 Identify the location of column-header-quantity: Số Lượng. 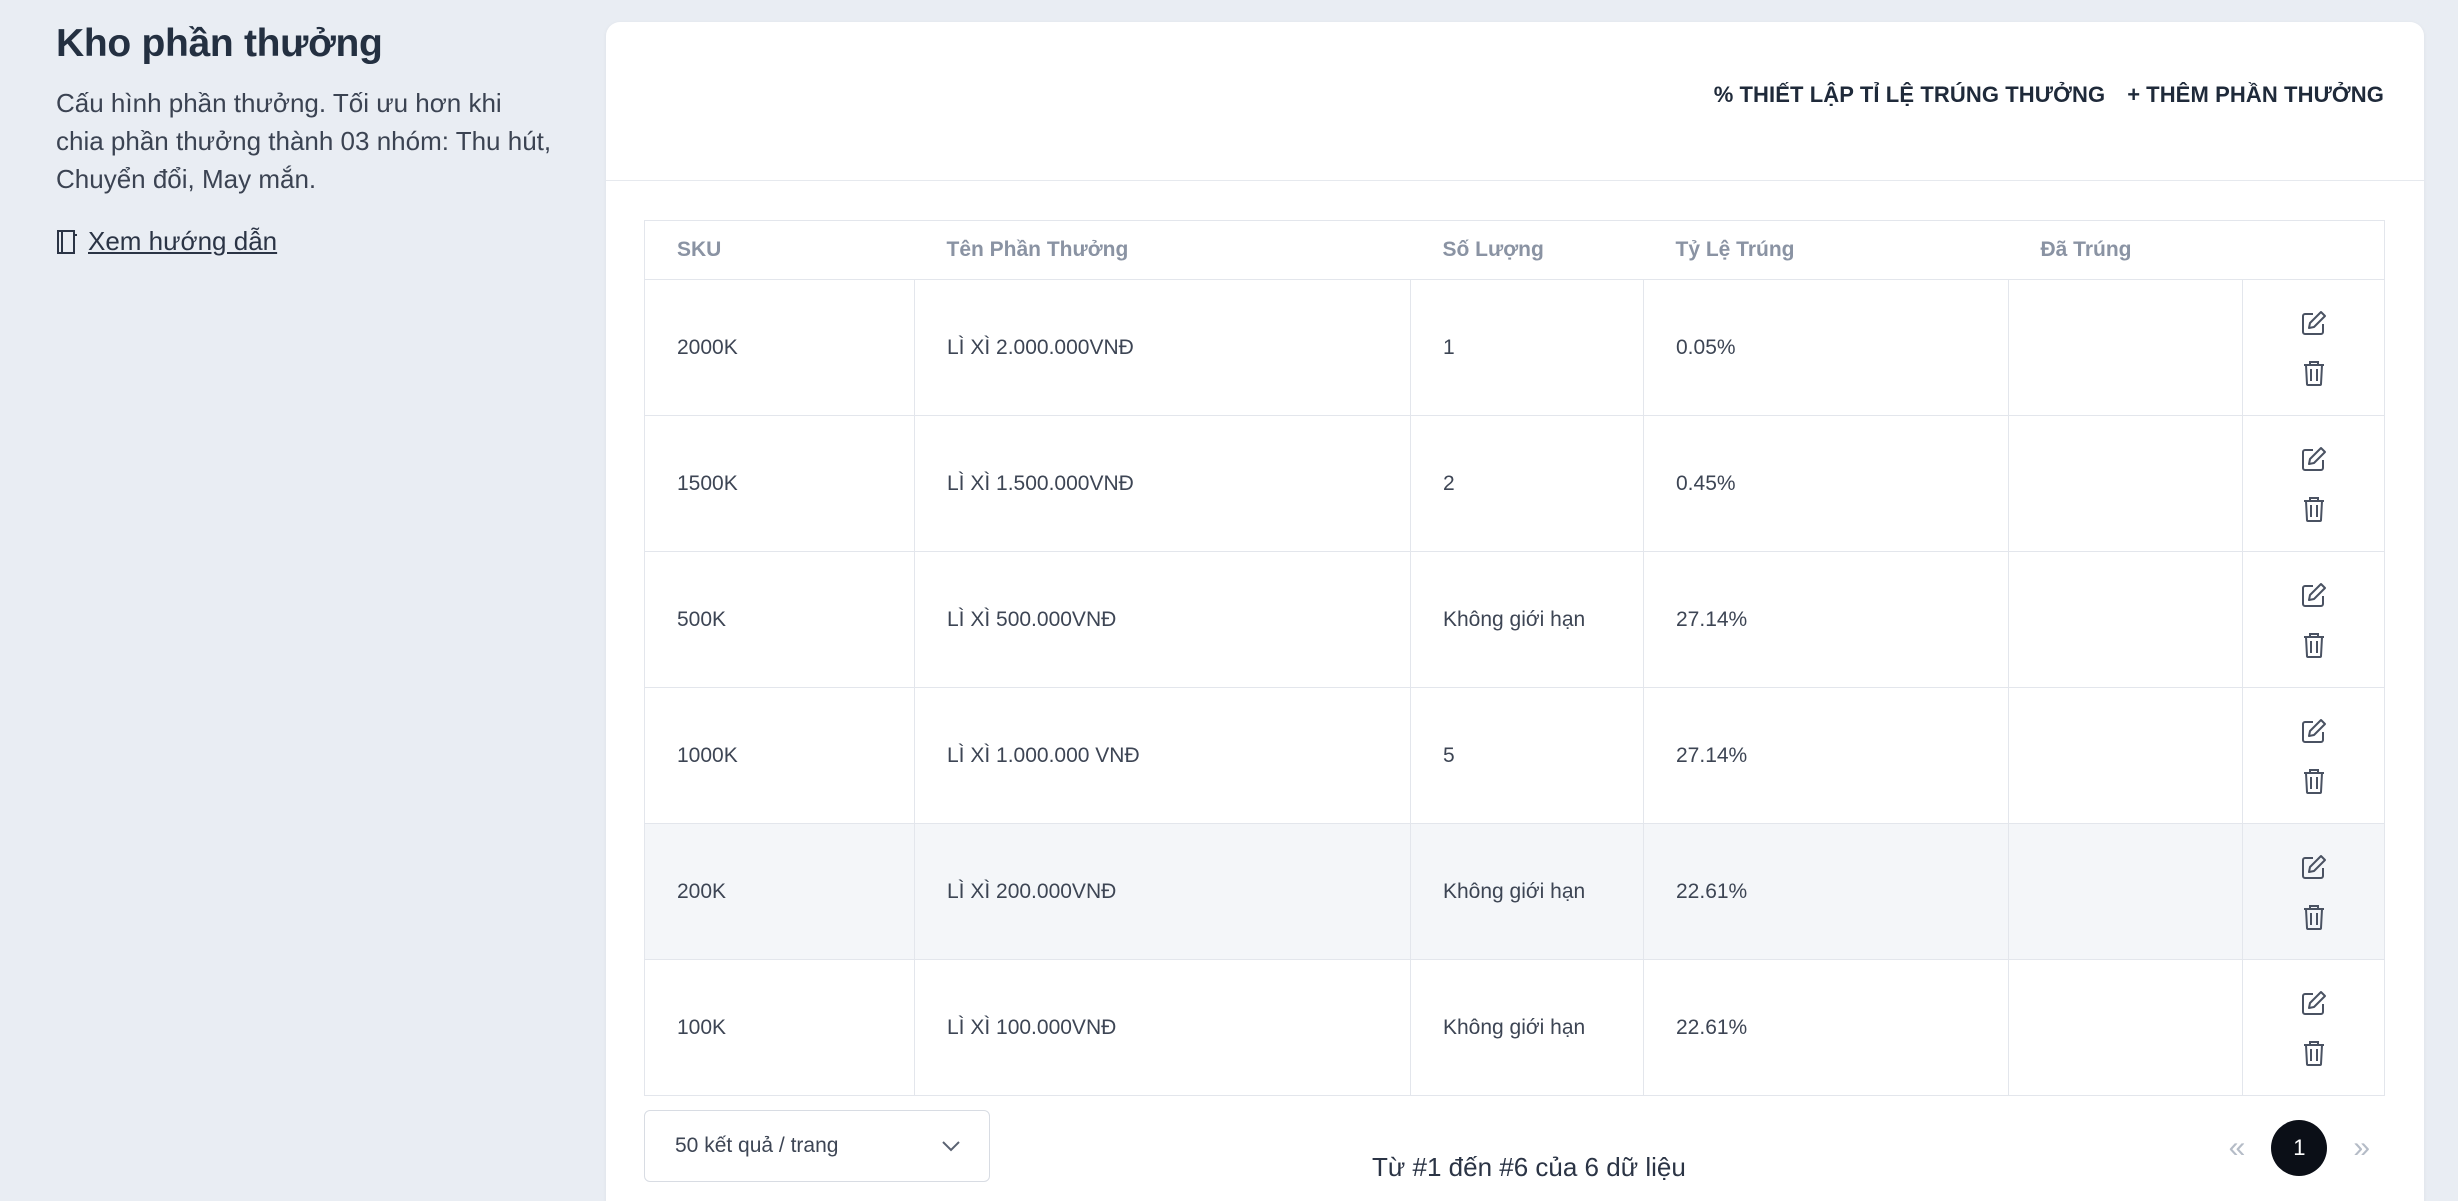
(1527, 250).